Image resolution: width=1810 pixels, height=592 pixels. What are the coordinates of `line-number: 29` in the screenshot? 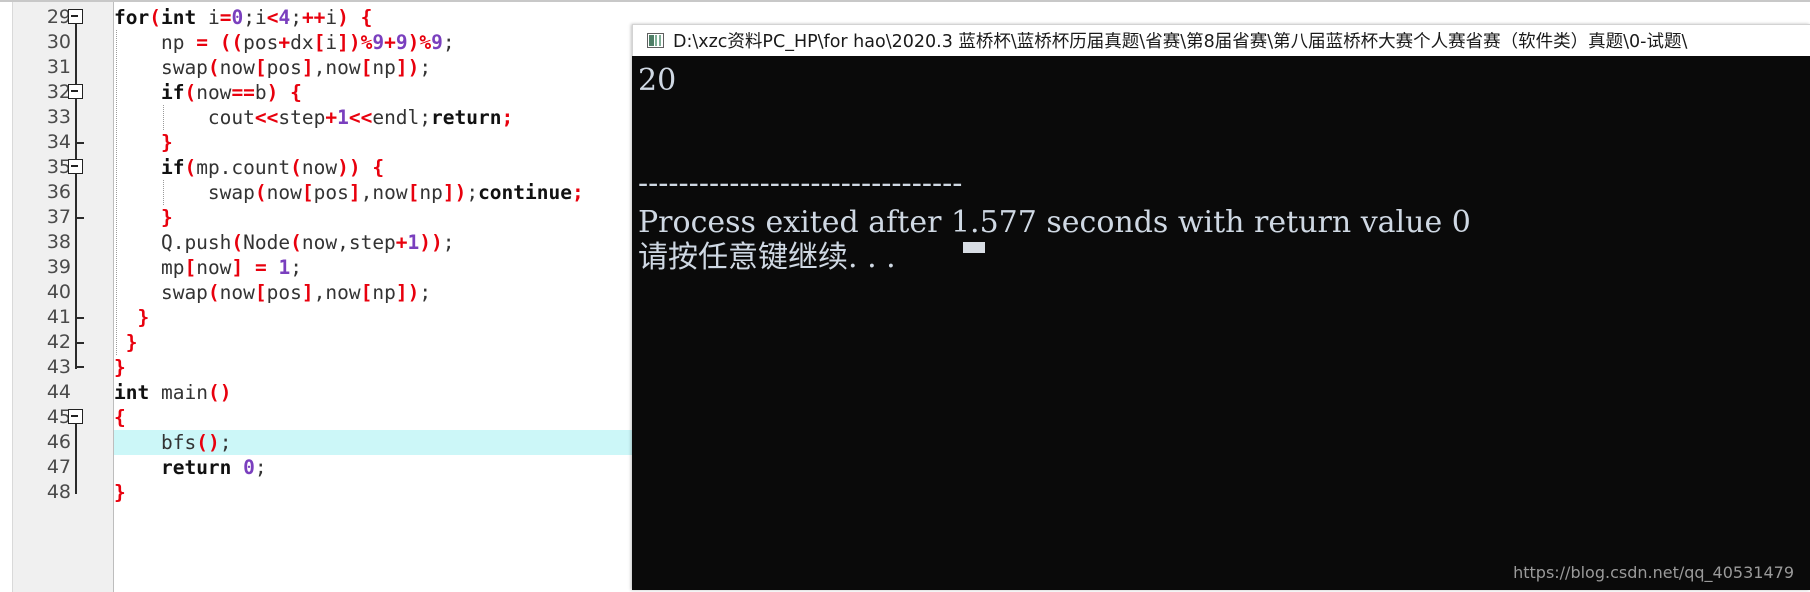 It's located at (58, 17).